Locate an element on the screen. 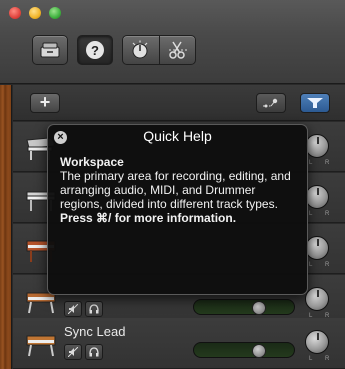 The width and height of the screenshot is (345, 369). catch-playhead-button is located at coordinates (271, 103).